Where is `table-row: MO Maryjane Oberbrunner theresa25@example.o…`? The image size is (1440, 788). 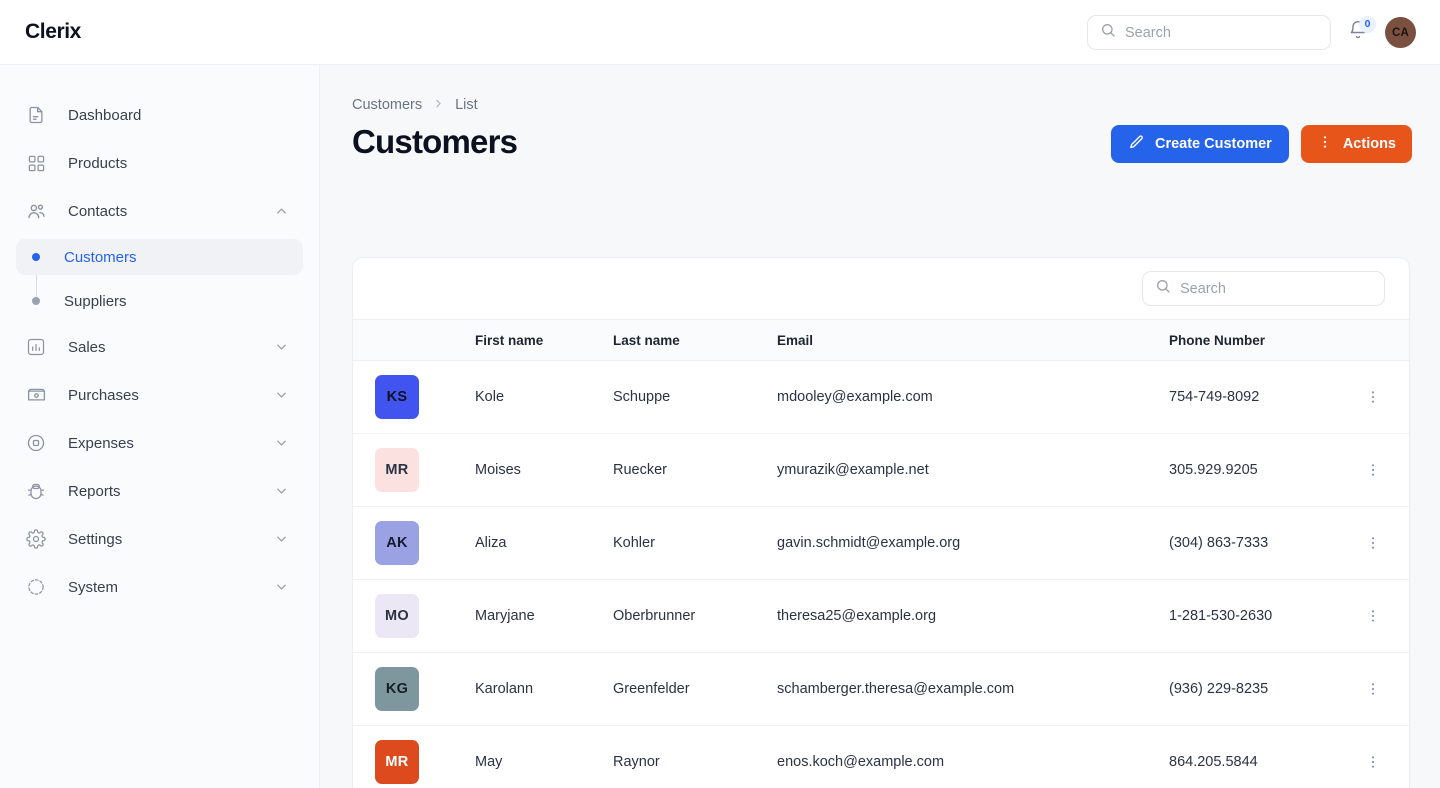
table-row: MO Maryjane Oberbrunner theresa25@example.o… is located at coordinates (881, 616).